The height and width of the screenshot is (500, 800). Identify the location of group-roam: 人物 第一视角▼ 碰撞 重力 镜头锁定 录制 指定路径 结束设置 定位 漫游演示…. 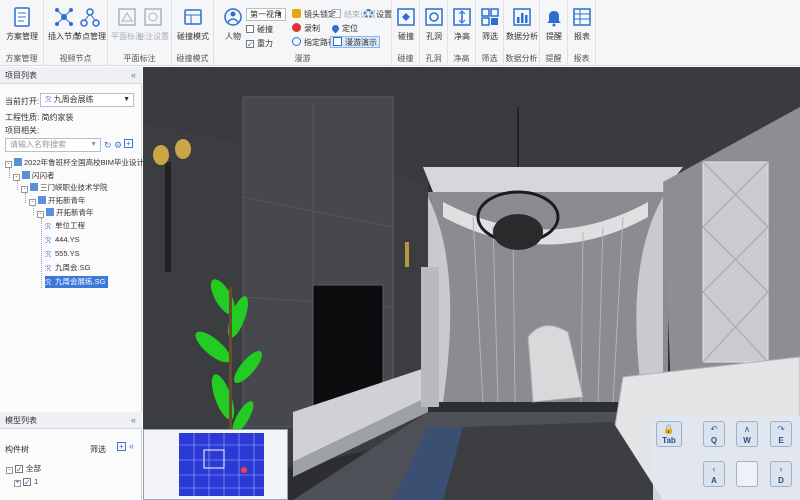
(303, 33).